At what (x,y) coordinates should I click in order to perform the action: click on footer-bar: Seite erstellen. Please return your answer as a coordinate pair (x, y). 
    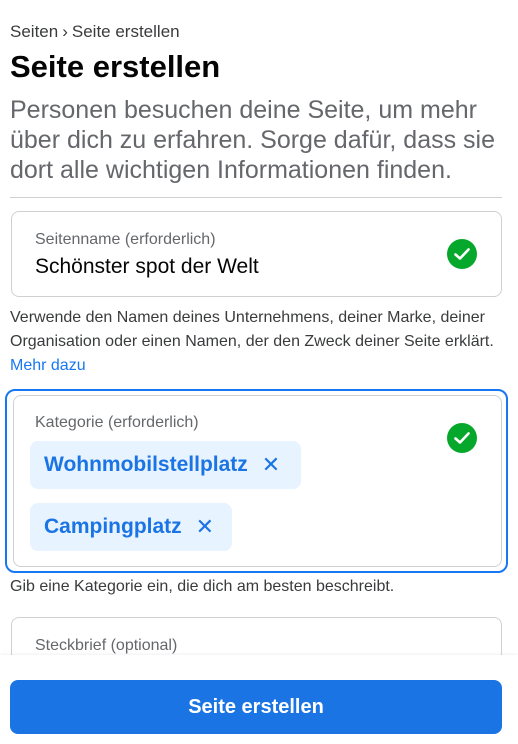
    Looking at the image, I should click on (259, 699).